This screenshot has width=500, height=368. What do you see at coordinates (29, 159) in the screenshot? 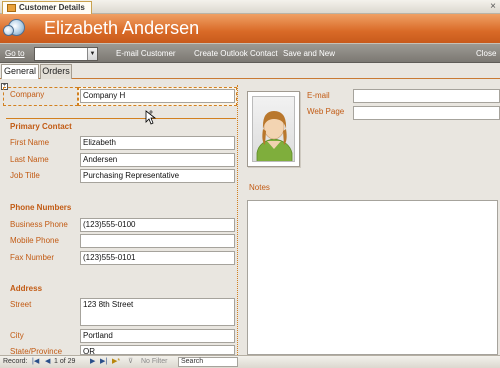
I see `last-name-label: Last Name` at bounding box center [29, 159].